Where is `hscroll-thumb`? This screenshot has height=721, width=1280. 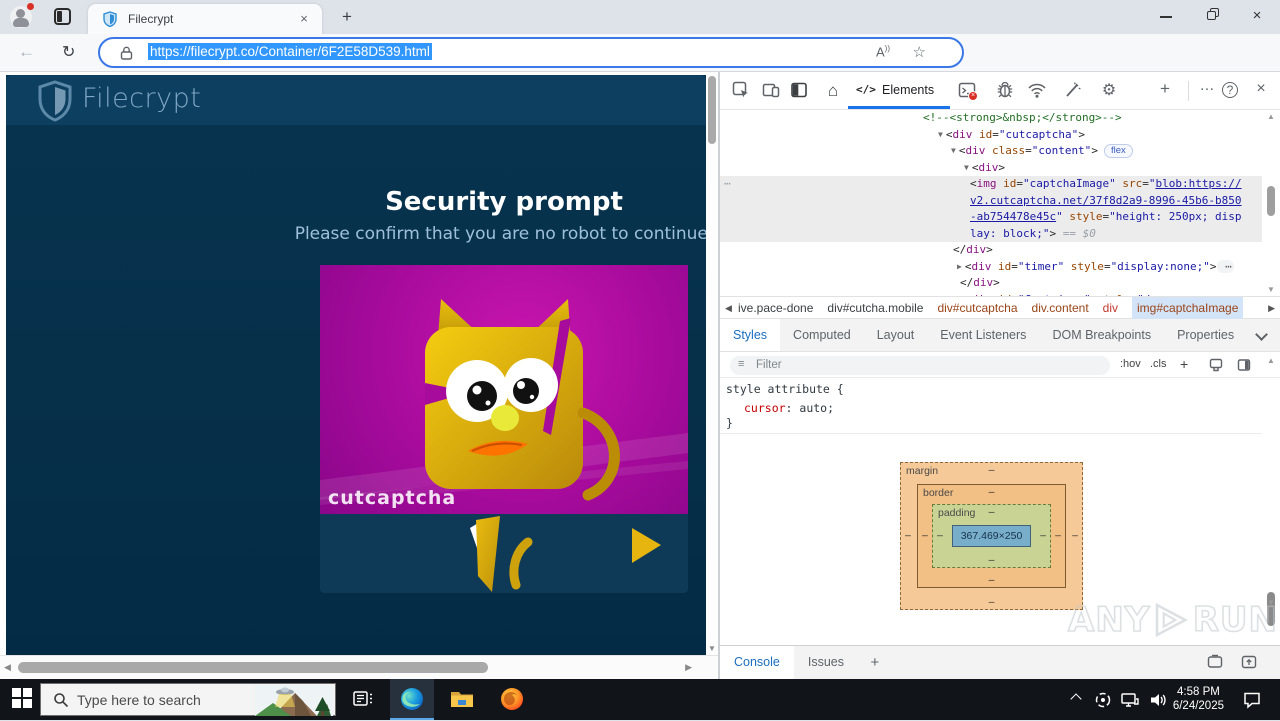 hscroll-thumb is located at coordinates (253, 667).